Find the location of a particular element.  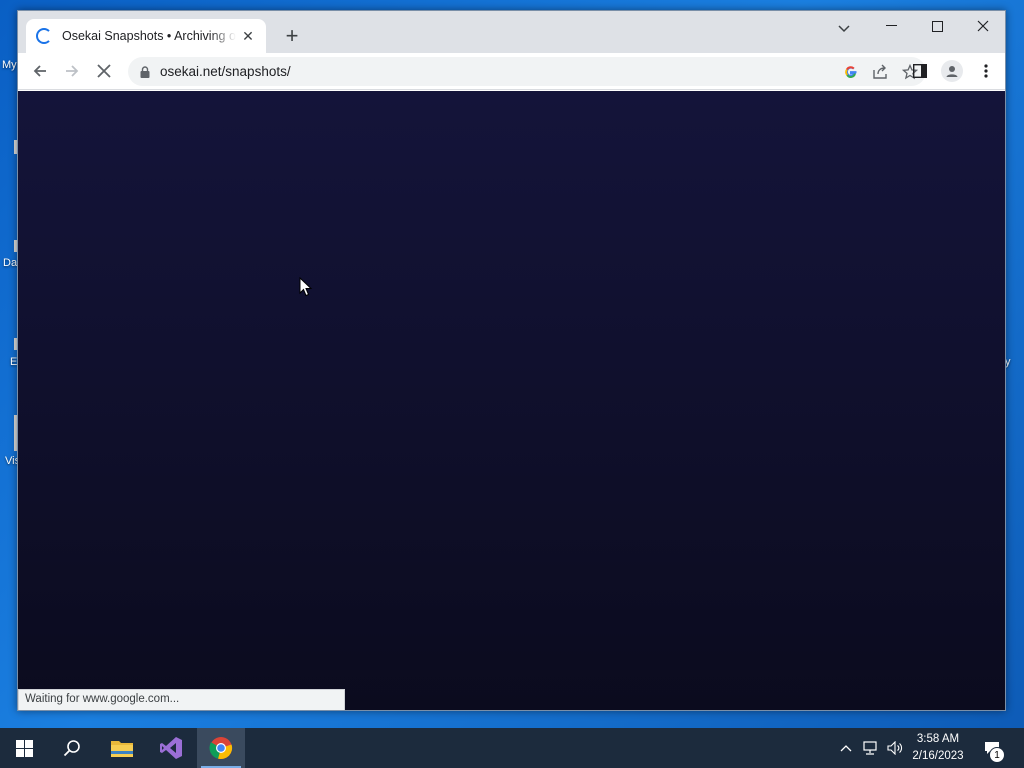

close-window-button is located at coordinates (983, 26).